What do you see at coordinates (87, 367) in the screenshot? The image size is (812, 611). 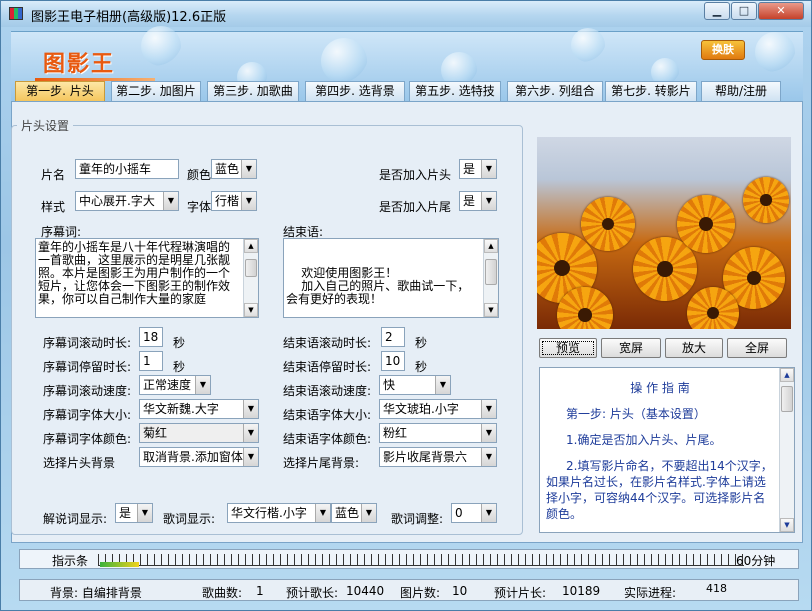 I see `preface-stay-label: 序幕词停留时长:` at bounding box center [87, 367].